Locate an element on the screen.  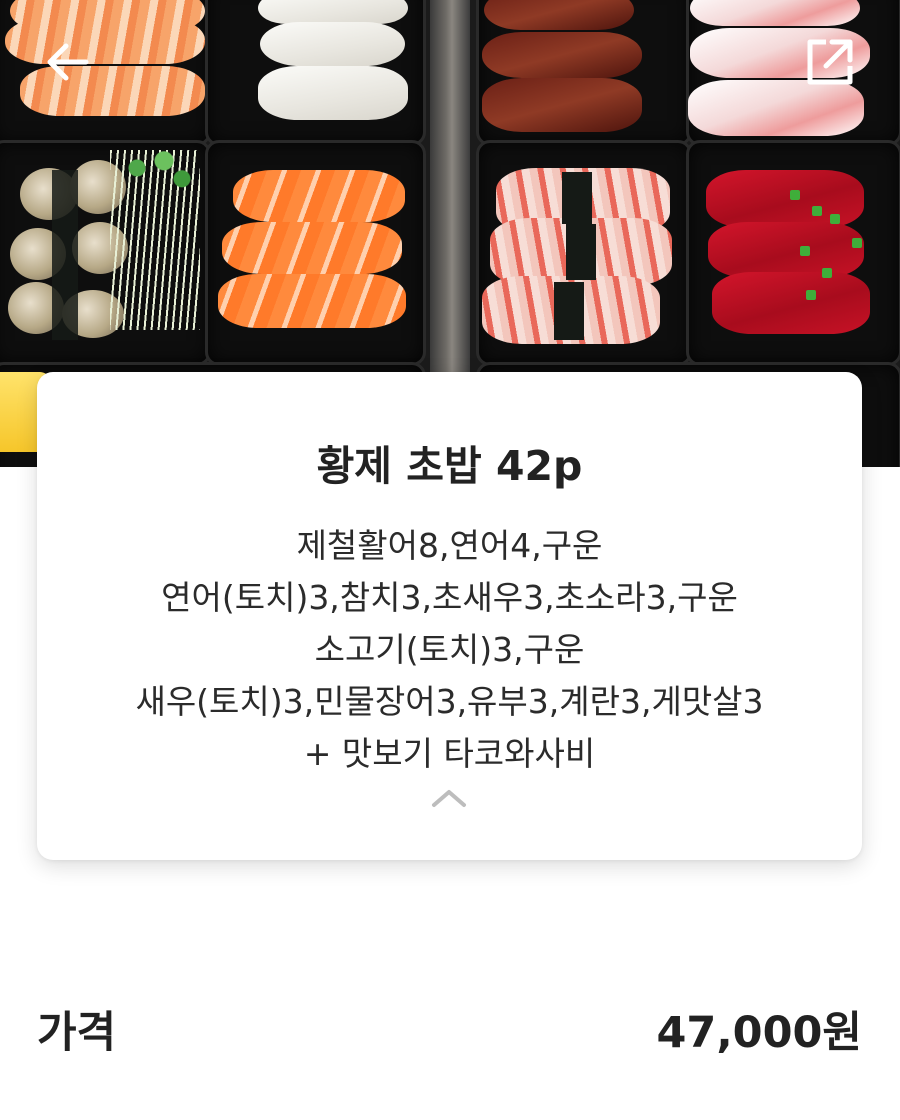
description-line: 소고기(토치)3,구운 is located at coordinates (449, 649).